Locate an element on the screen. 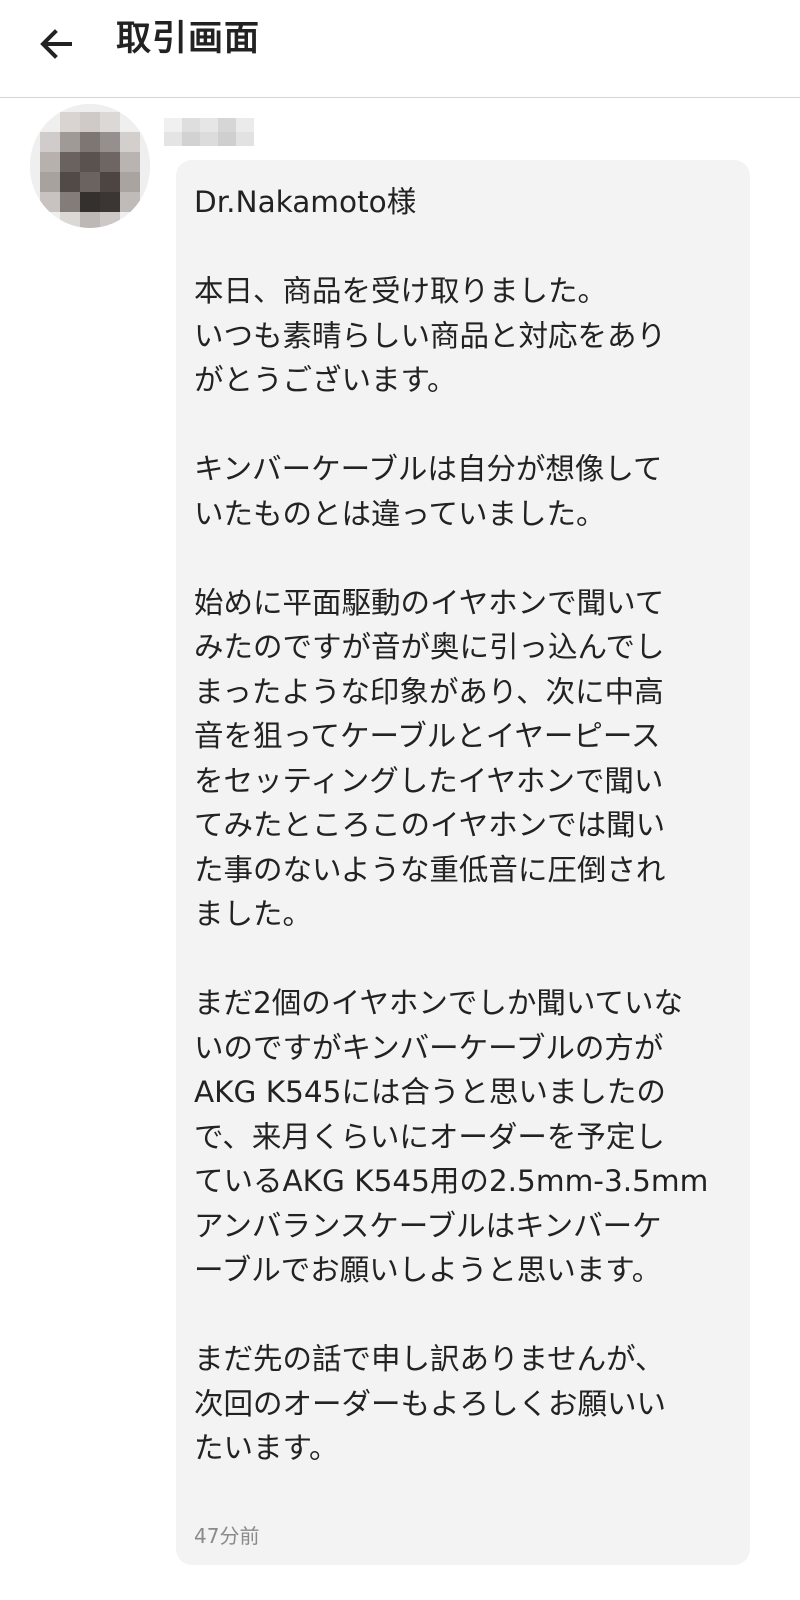 The height and width of the screenshot is (1600, 800). avatar is located at coordinates (90, 166).